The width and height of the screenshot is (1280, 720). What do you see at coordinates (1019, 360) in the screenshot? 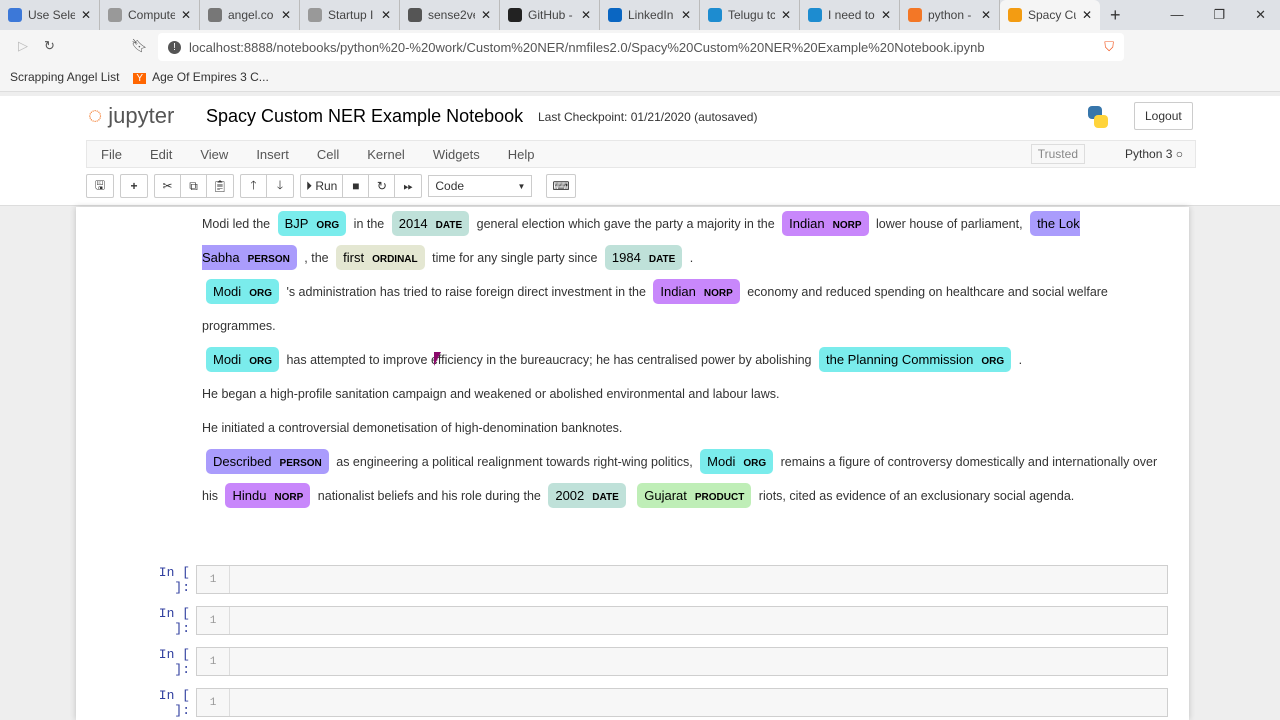
I see `text-segment: .` at bounding box center [1019, 360].